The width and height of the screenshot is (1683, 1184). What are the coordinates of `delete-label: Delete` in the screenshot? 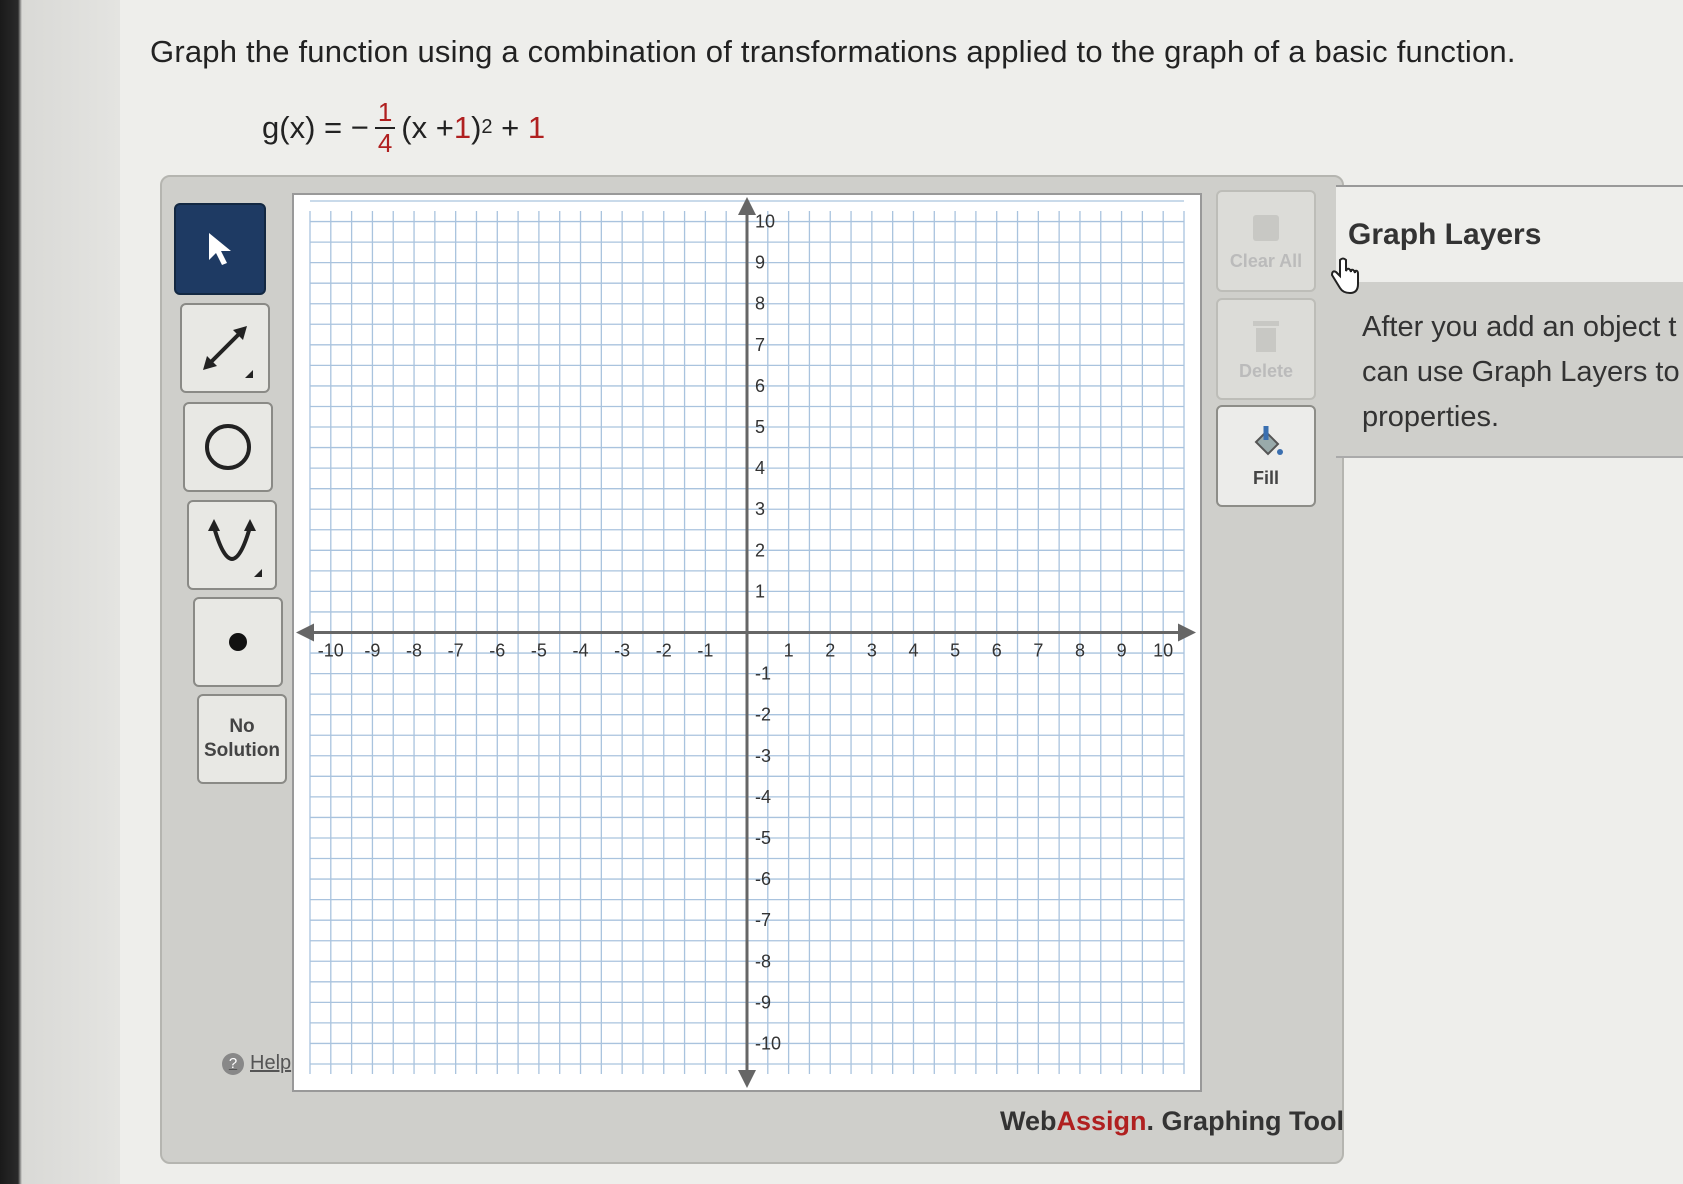 It's located at (1266, 370).